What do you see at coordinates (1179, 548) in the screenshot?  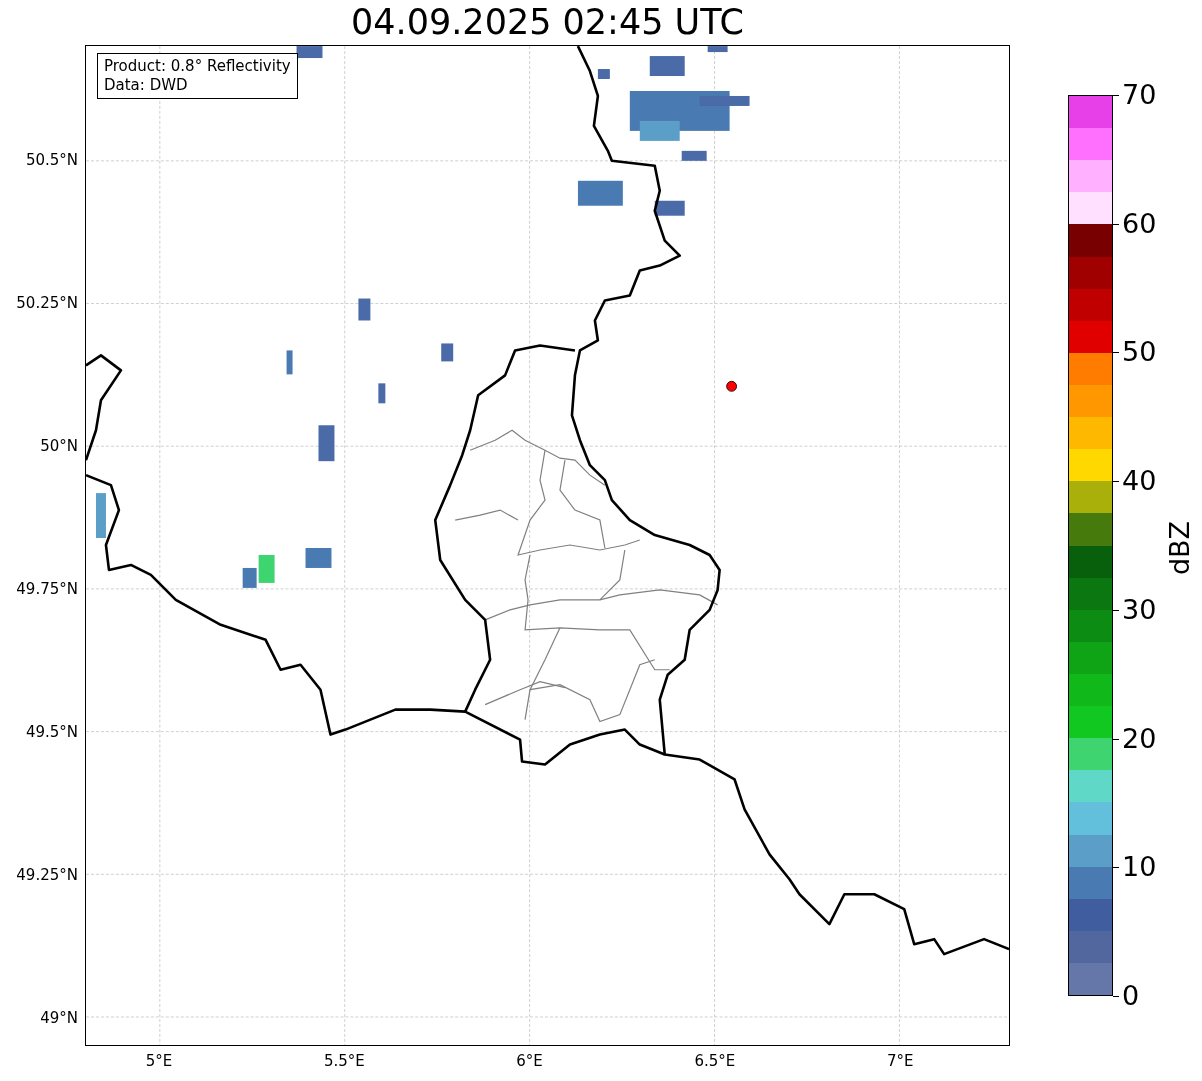 I see `colorbar-label: dBZ` at bounding box center [1179, 548].